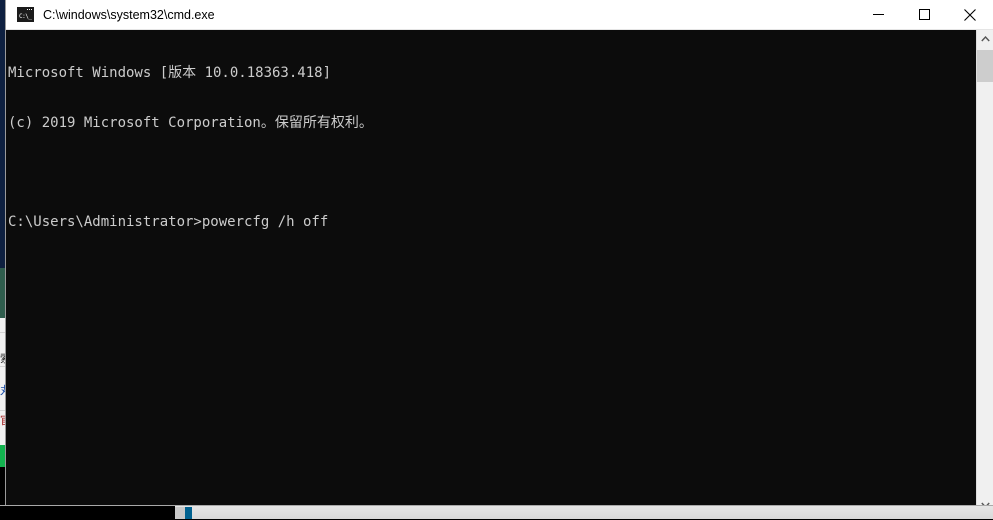  Describe the element at coordinates (499, 15) in the screenshot. I see `window-titlebar: C:\_ C:\windows\system32\cmd.exe` at that location.